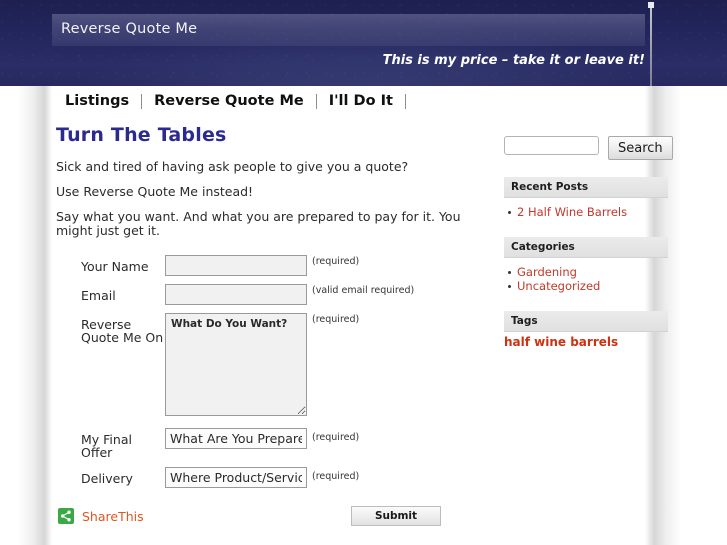 The width and height of the screenshot is (727, 545). Describe the element at coordinates (551, 145) in the screenshot. I see `search-input` at that location.